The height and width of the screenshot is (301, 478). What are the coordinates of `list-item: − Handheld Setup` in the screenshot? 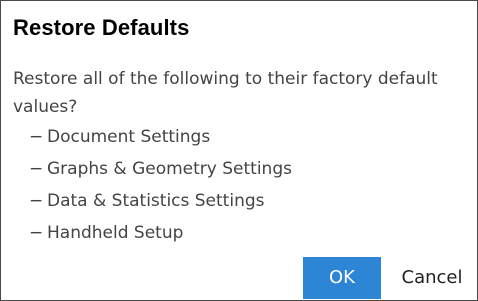 It's located at (160, 233).